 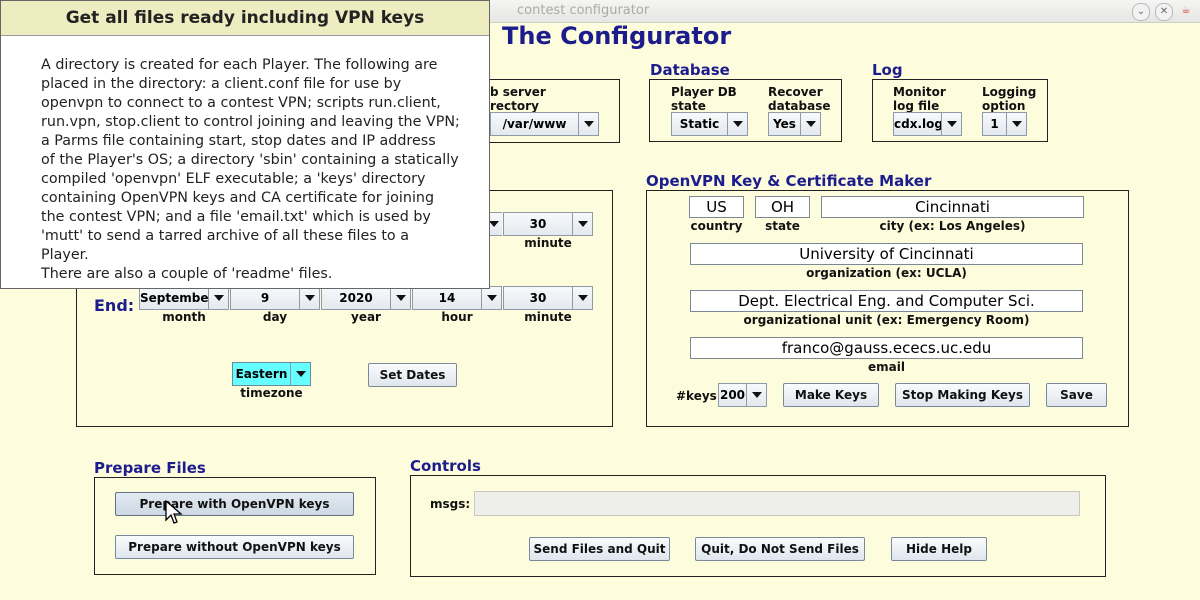 What do you see at coordinates (518, 92) in the screenshot?
I see `webserver-label-1: b server` at bounding box center [518, 92].